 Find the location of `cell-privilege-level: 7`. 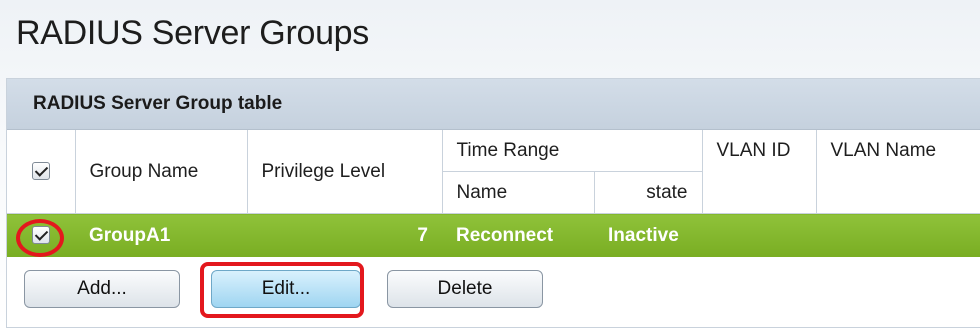

cell-privilege-level: 7 is located at coordinates (344, 235).